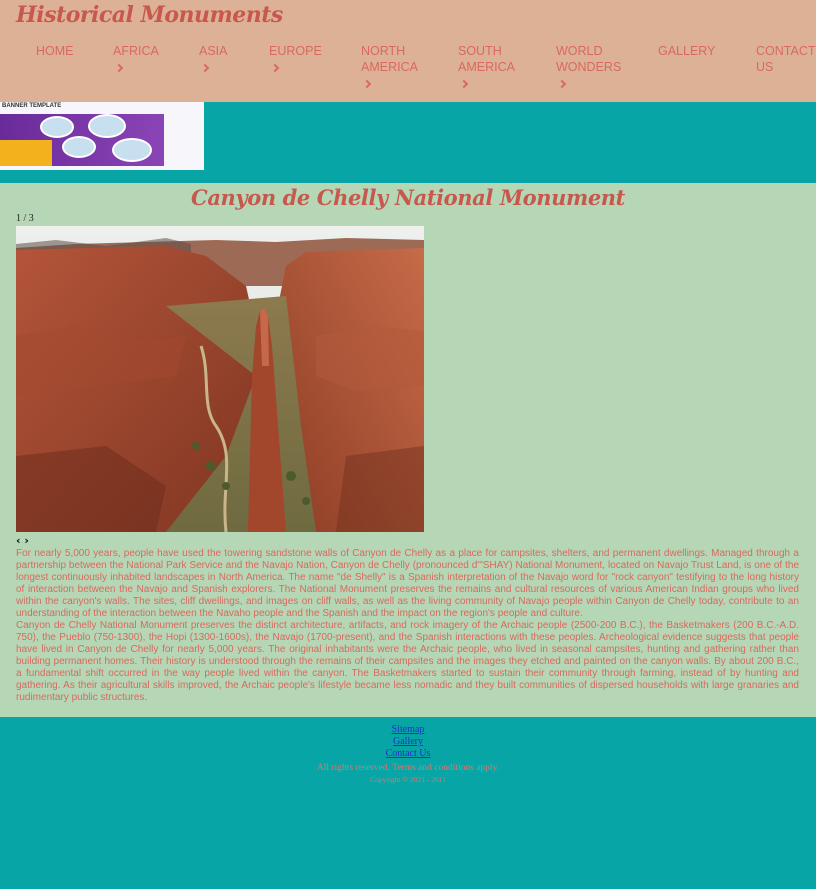 This screenshot has width=816, height=889. I want to click on nav-home: HOME, so click(55, 51).